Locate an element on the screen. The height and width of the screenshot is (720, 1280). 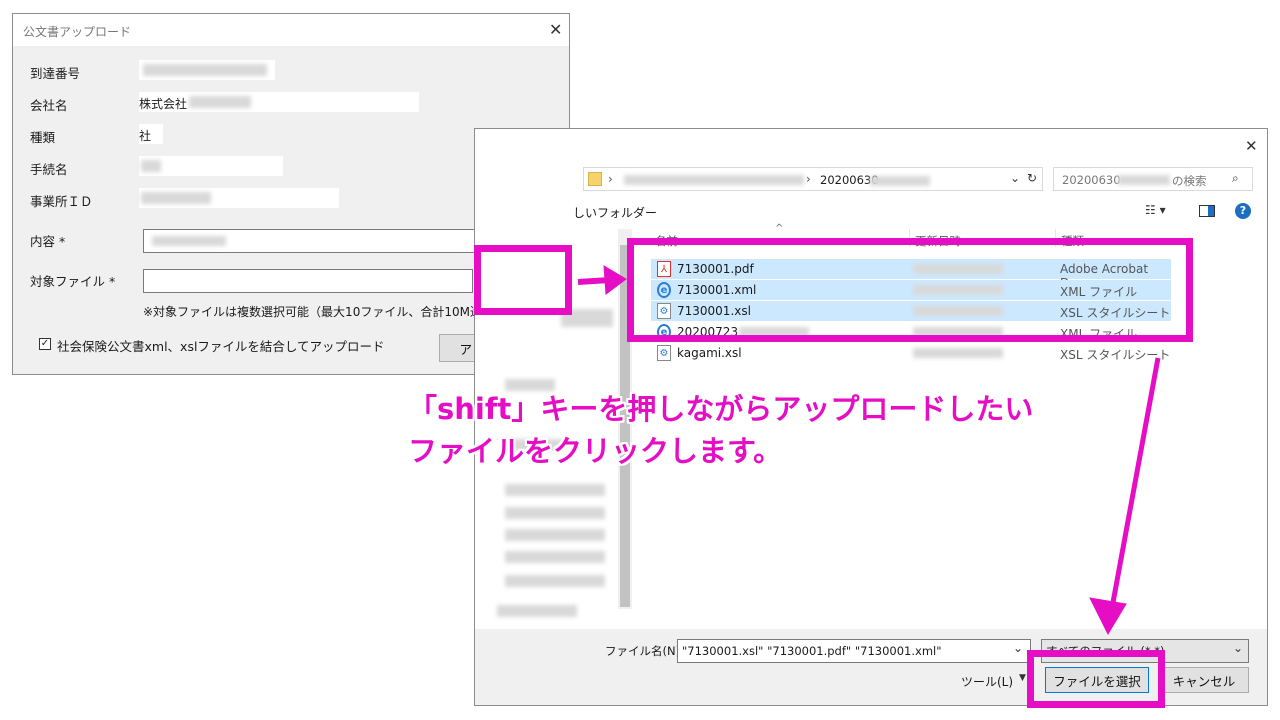
instruction-text-line-1: 「shift」キーを押しながらアップロードしたい is located at coordinates (721, 409).